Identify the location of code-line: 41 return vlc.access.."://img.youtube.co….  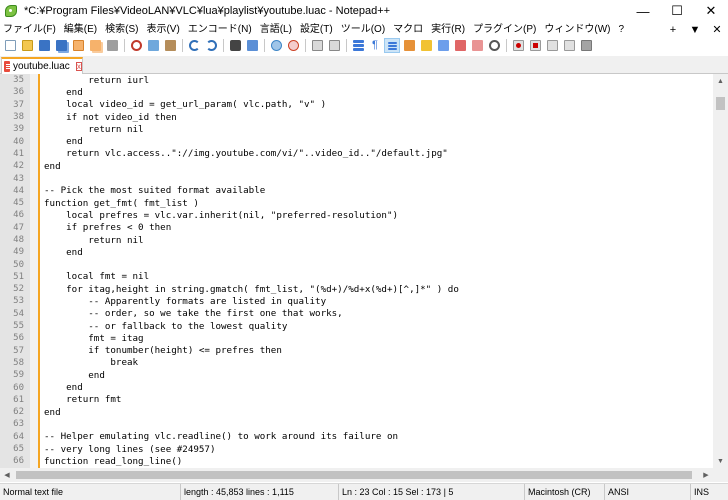
(356, 154).